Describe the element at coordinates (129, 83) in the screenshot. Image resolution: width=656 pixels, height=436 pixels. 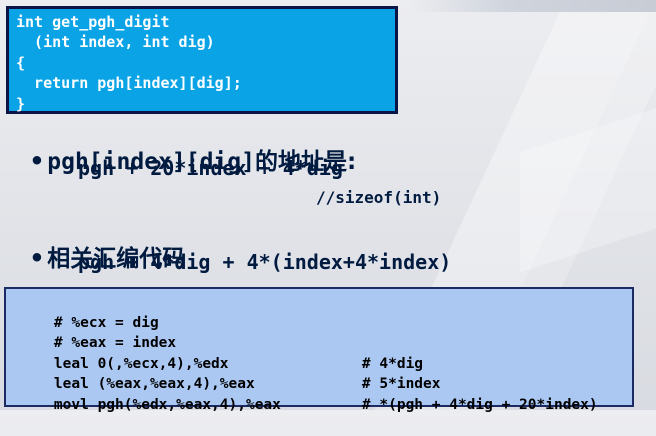
I see `c-code-line: return pgh[index][dig];` at that location.